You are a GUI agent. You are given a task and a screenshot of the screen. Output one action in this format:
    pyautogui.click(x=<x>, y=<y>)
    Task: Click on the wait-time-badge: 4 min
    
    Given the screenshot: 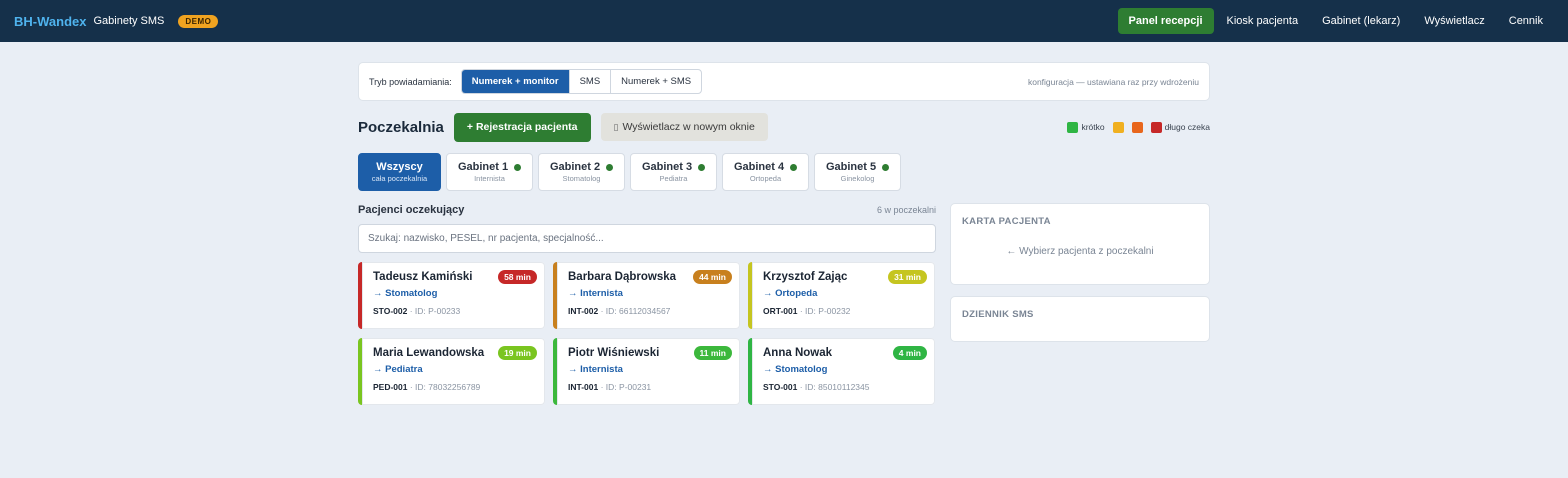 What is the action you would take?
    pyautogui.click(x=909, y=353)
    